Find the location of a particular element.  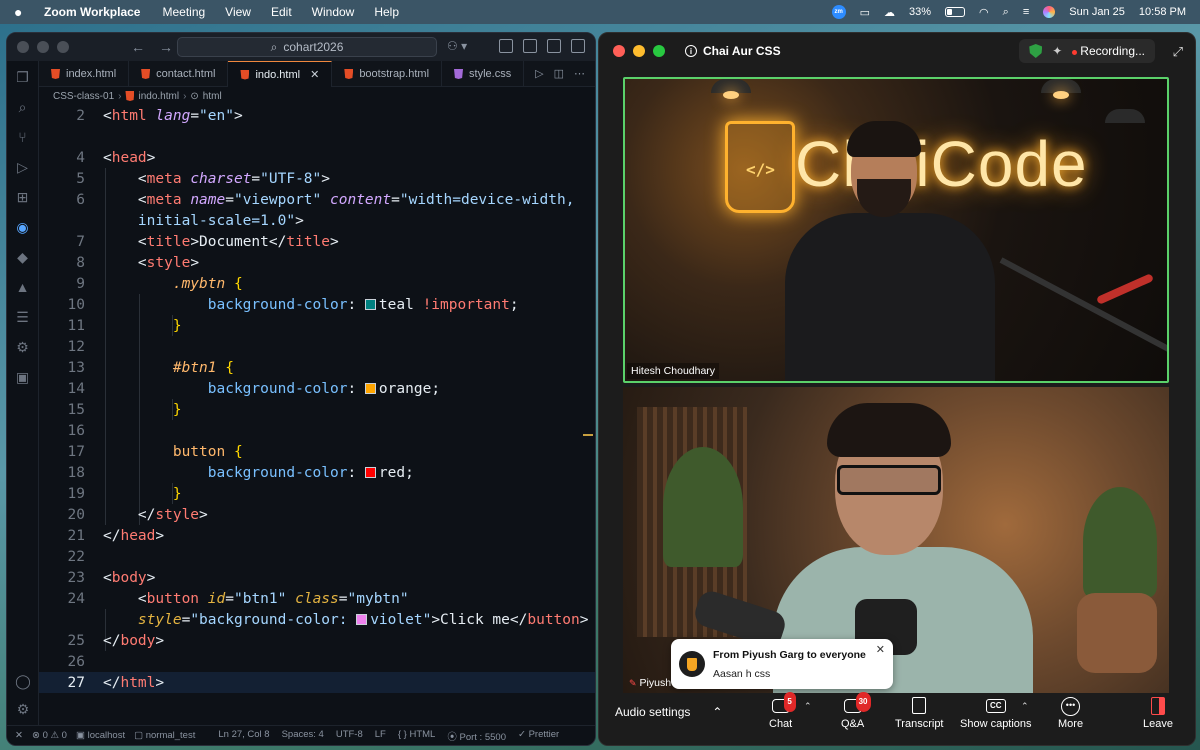

end-of-line: LF is located at coordinates (380, 736).